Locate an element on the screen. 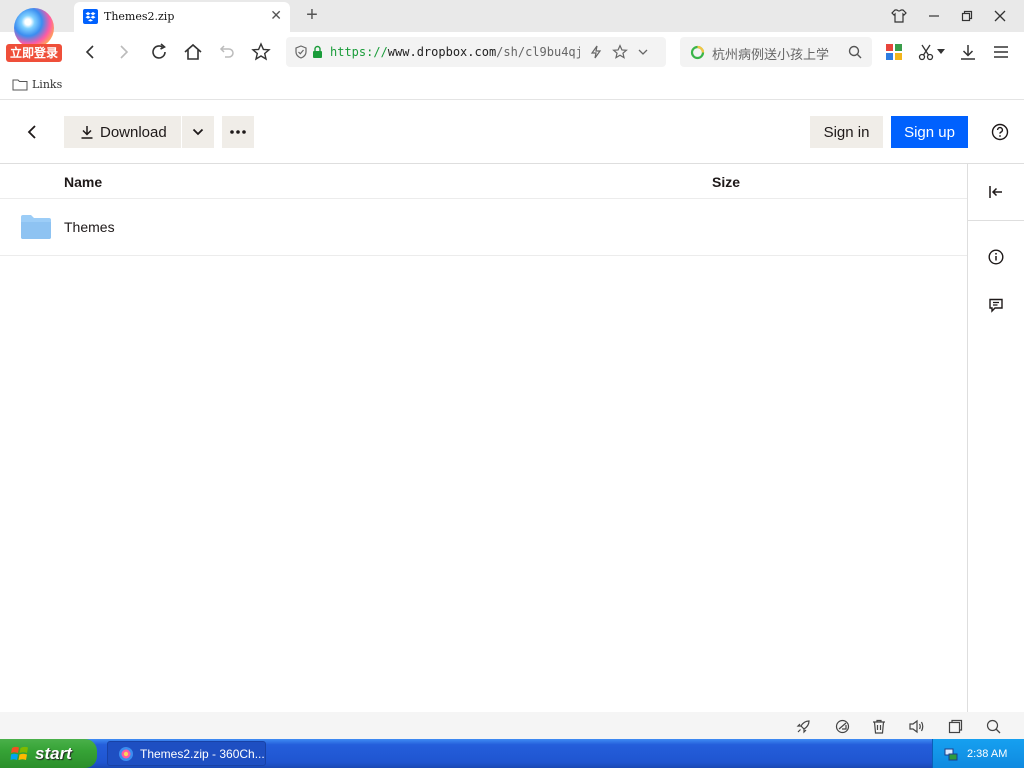  sign-in-button: Sign in is located at coordinates (846, 132).